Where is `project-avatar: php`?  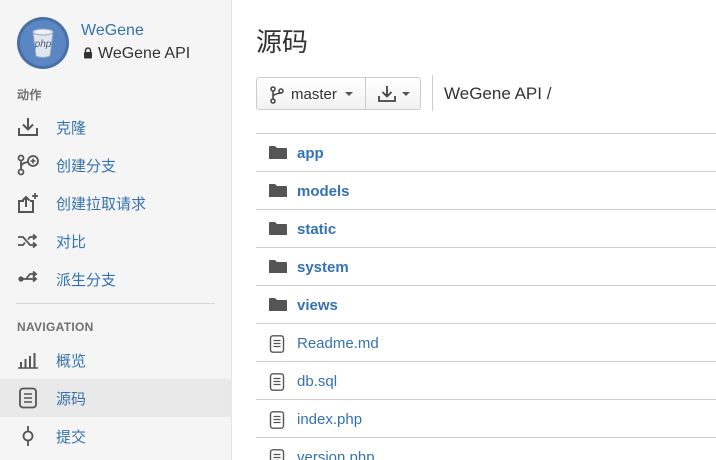
project-avatar: php is located at coordinates (43, 43).